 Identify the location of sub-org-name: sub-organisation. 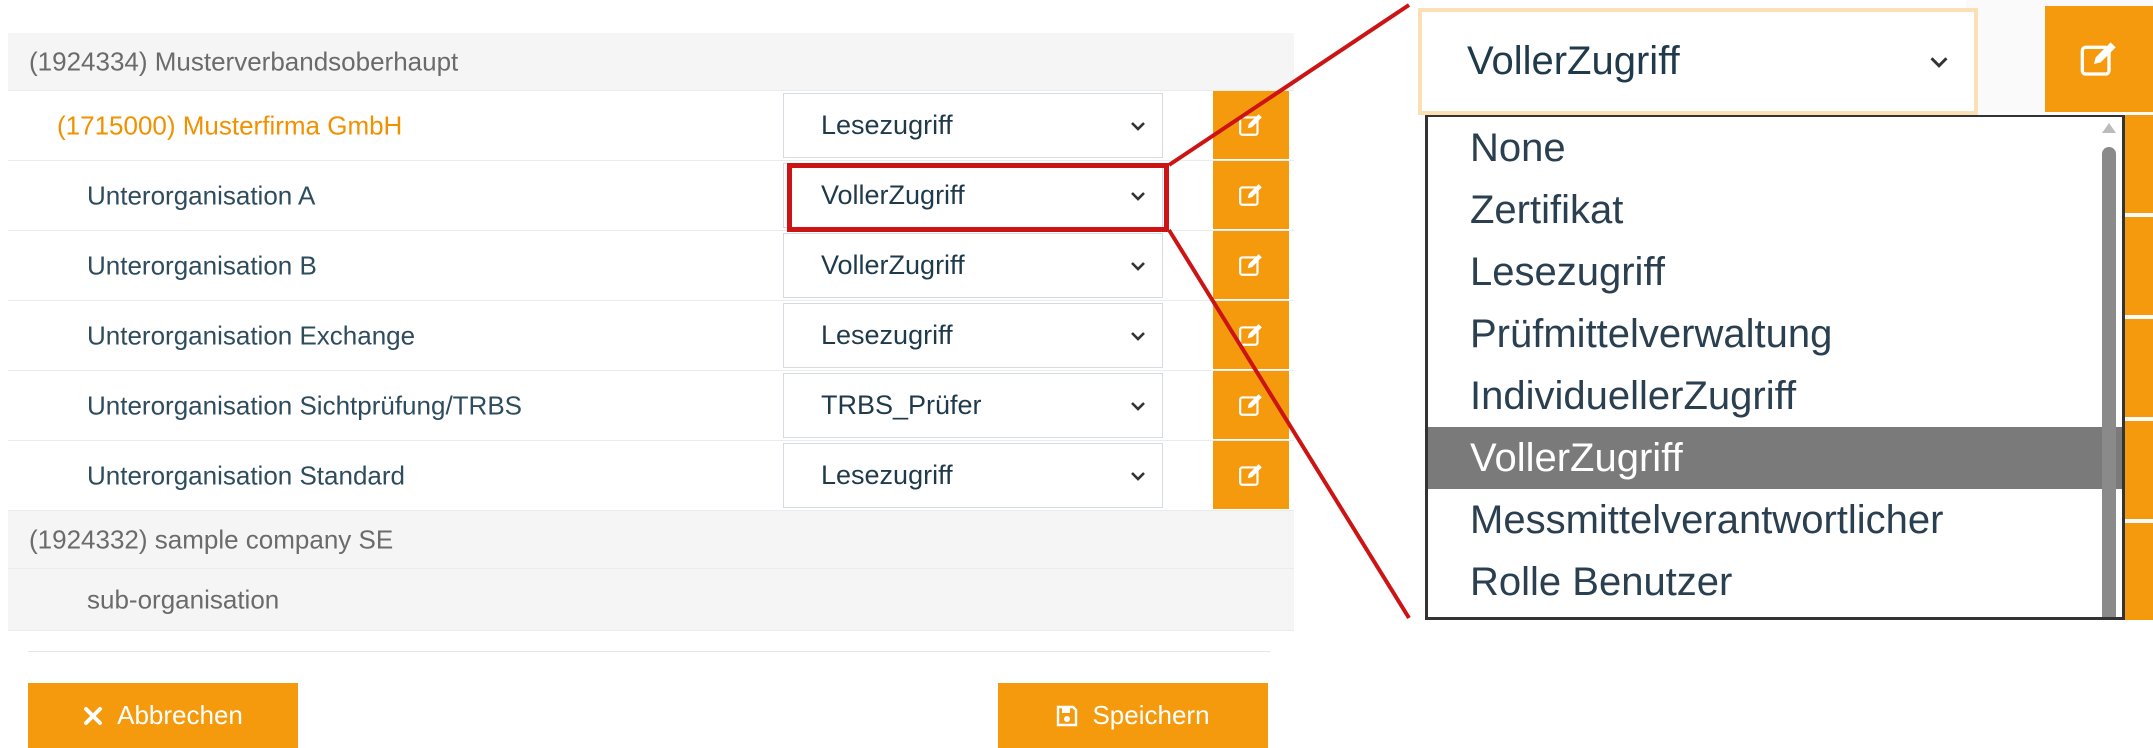
(183, 599).